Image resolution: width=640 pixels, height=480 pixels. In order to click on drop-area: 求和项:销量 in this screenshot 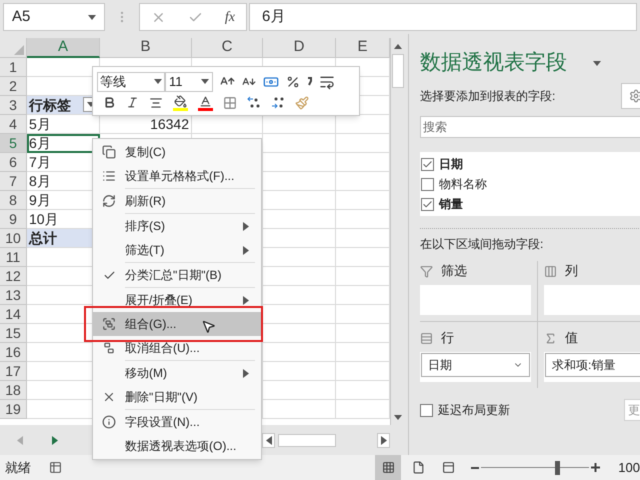, I will do `click(592, 367)`.